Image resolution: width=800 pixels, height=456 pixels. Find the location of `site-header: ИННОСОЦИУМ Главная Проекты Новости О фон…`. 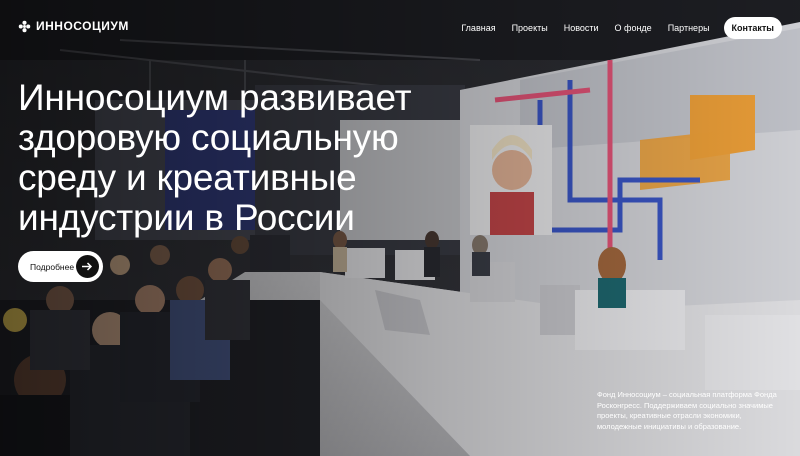

site-header: ИННОСОЦИУМ Главная Проекты Новости О фон… is located at coordinates (400, 28).